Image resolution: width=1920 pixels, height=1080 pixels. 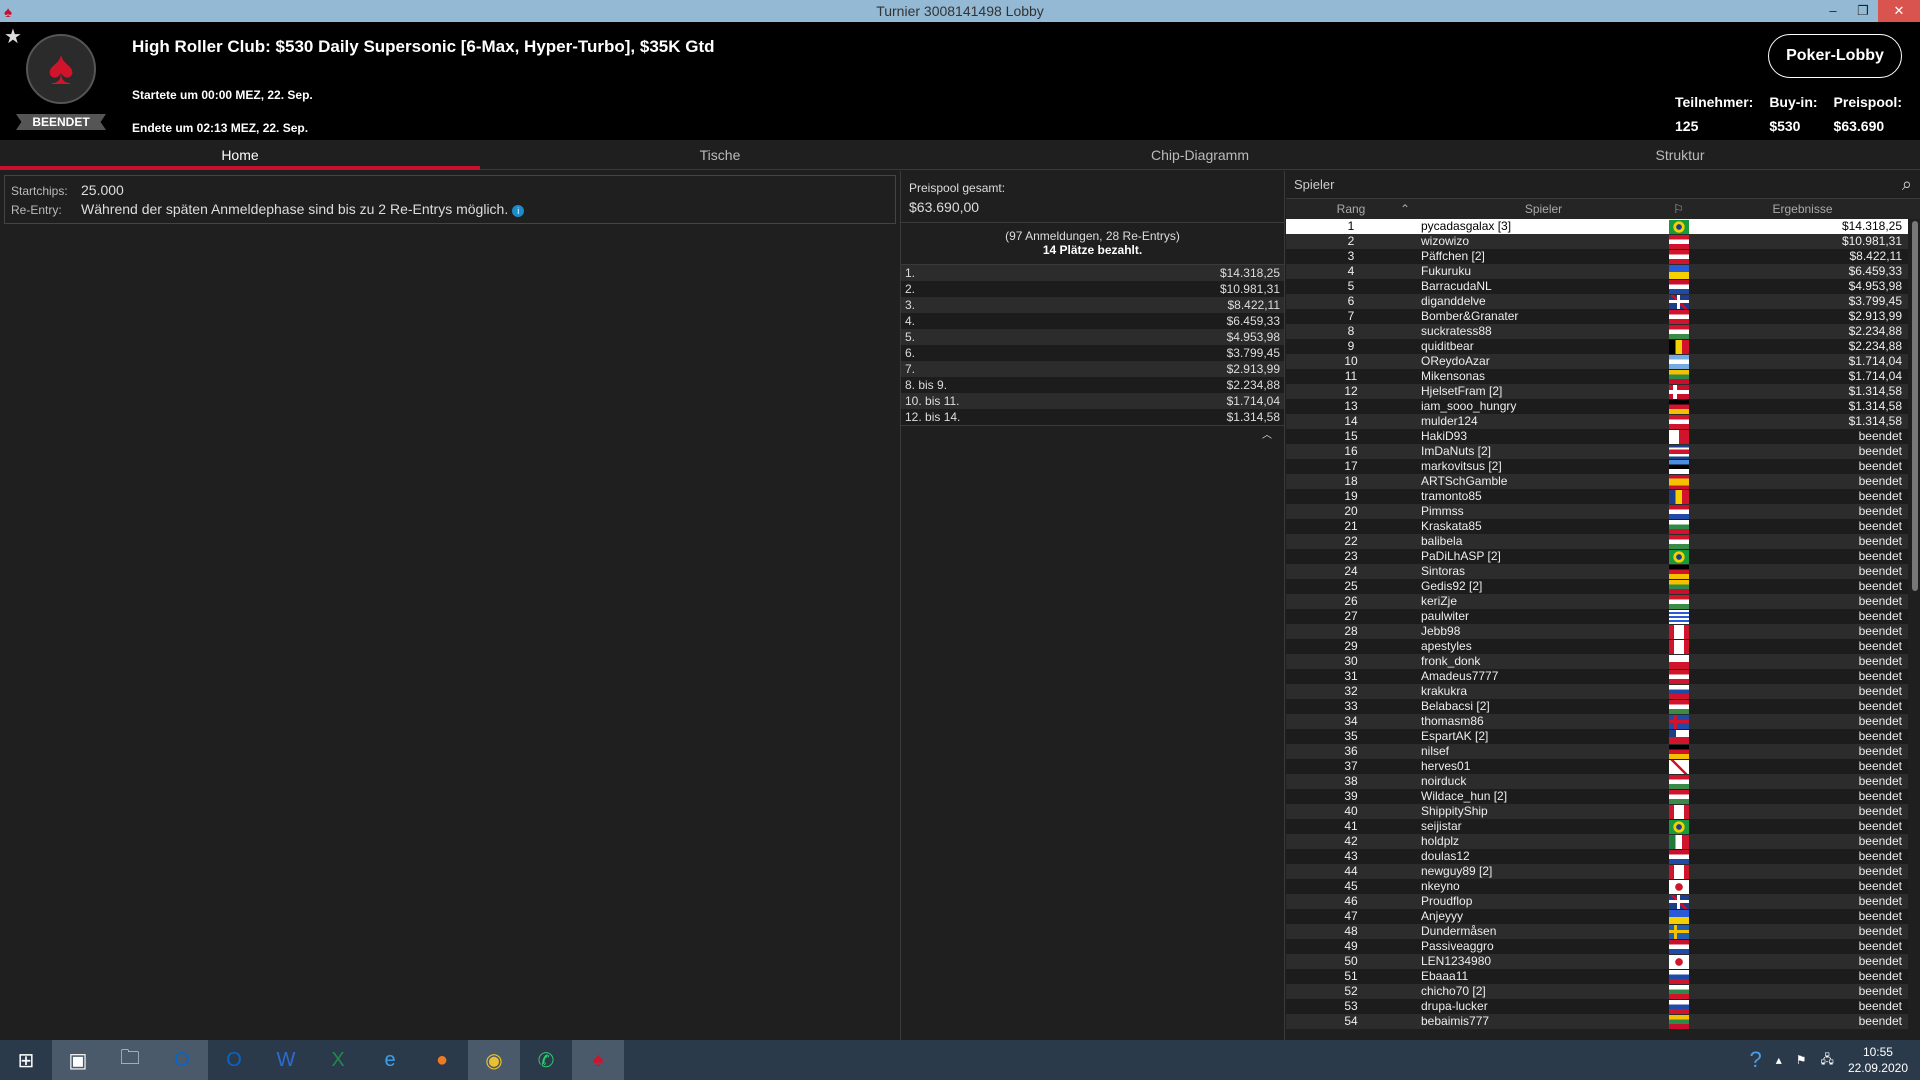 What do you see at coordinates (1597, 961) in the screenshot?
I see `player-row: 50 LEN1234980 beendet` at bounding box center [1597, 961].